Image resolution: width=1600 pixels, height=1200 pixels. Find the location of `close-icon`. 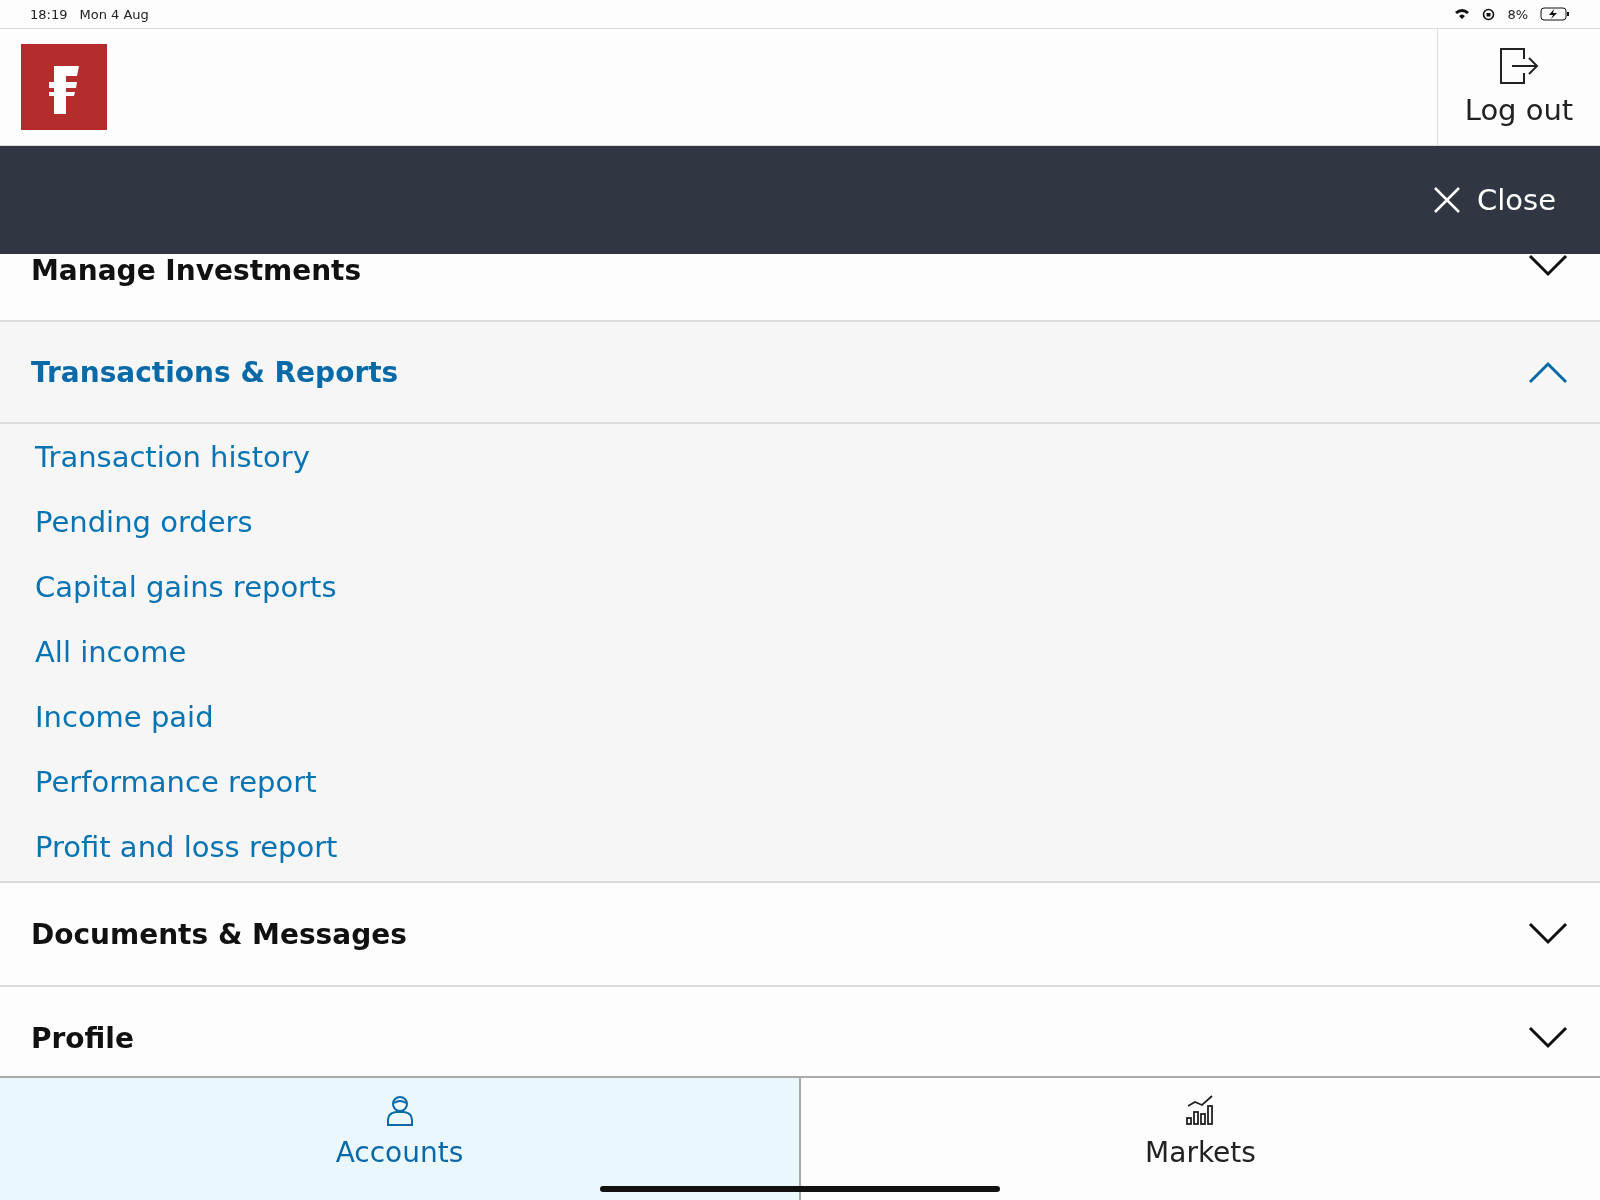

close-icon is located at coordinates (1447, 200).